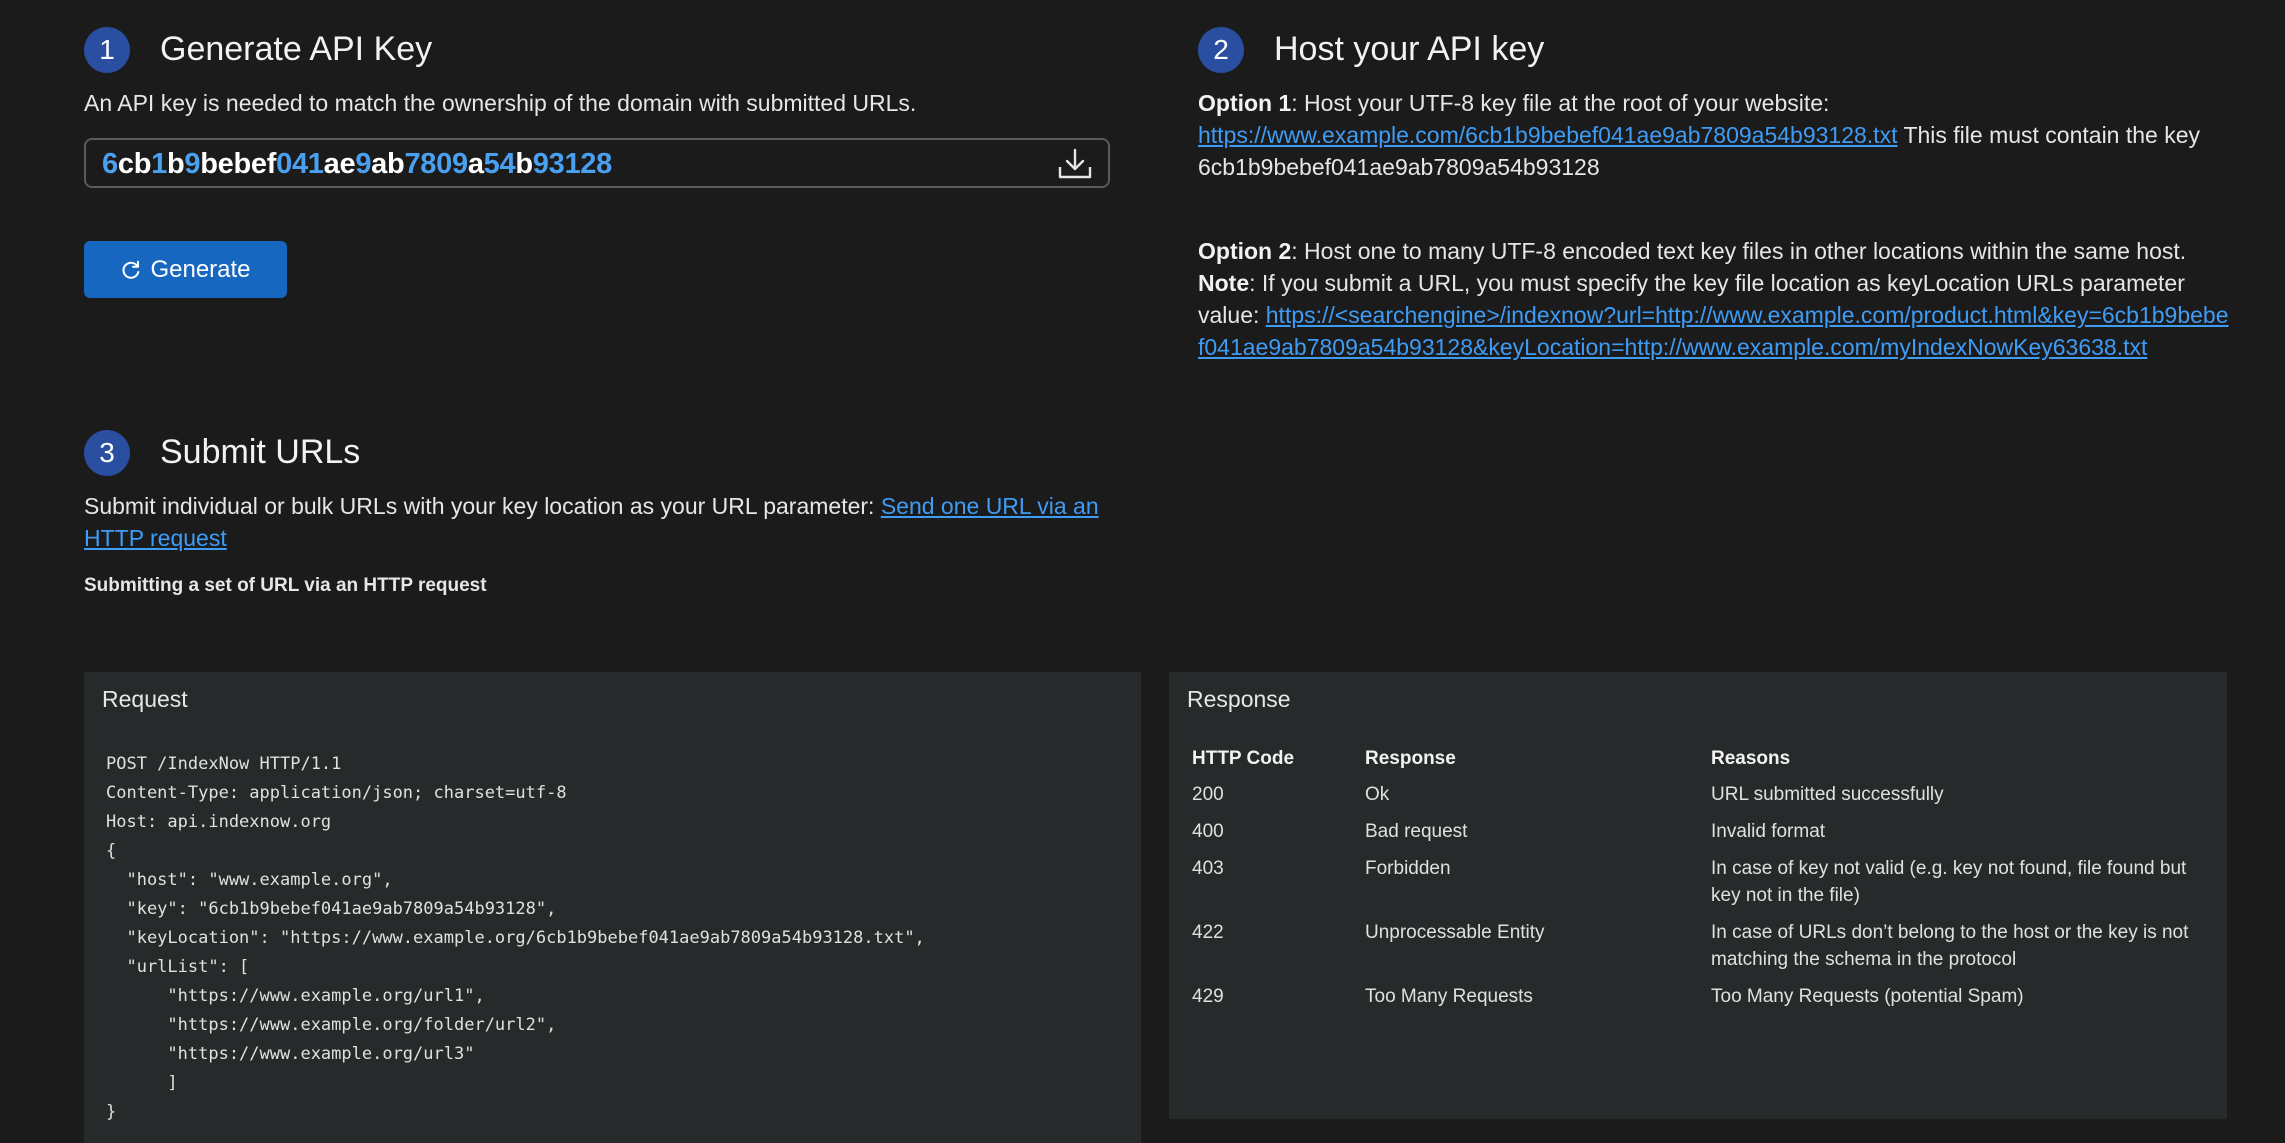 This screenshot has height=1143, width=2285. I want to click on table-row: 200 Ok URL submitted successfully, so click(1701, 795).